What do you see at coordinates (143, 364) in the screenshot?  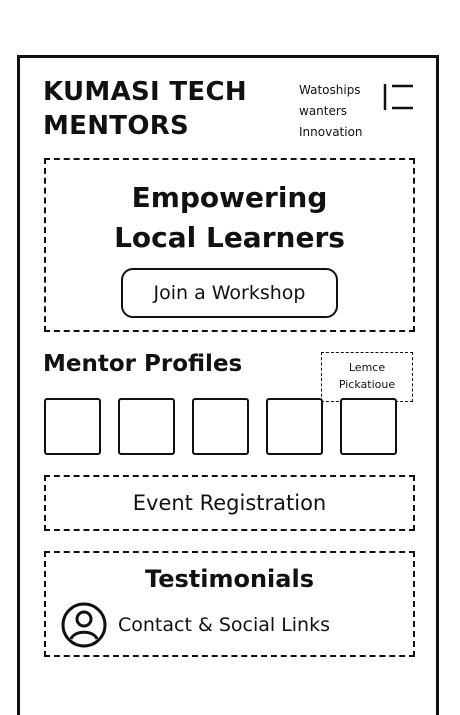 I see `mentor-profiles-heading: Mentor Profiles` at bounding box center [143, 364].